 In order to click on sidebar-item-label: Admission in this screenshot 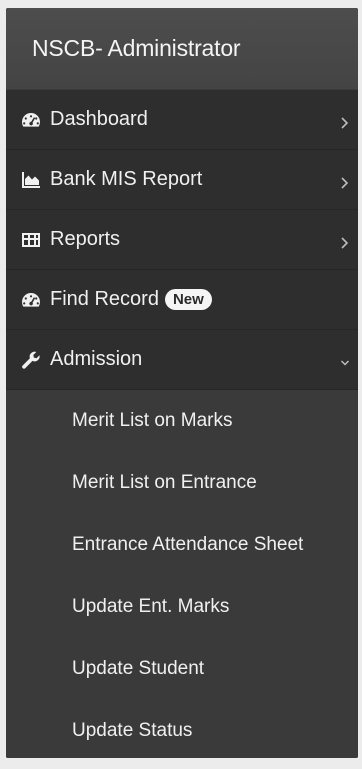, I will do `click(96, 359)`.